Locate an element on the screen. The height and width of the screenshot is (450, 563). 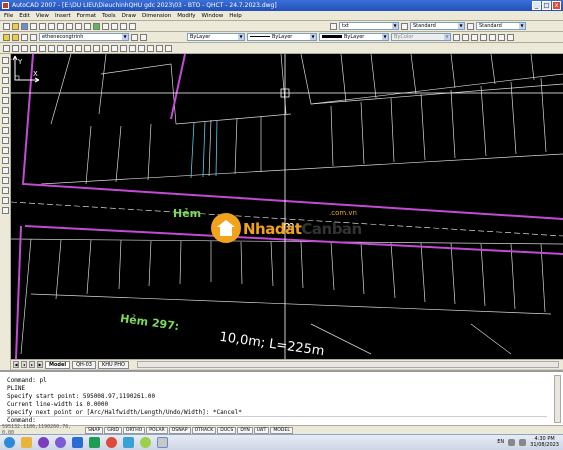
linetype-select: ByLayer ▼ is located at coordinates (282, 37).